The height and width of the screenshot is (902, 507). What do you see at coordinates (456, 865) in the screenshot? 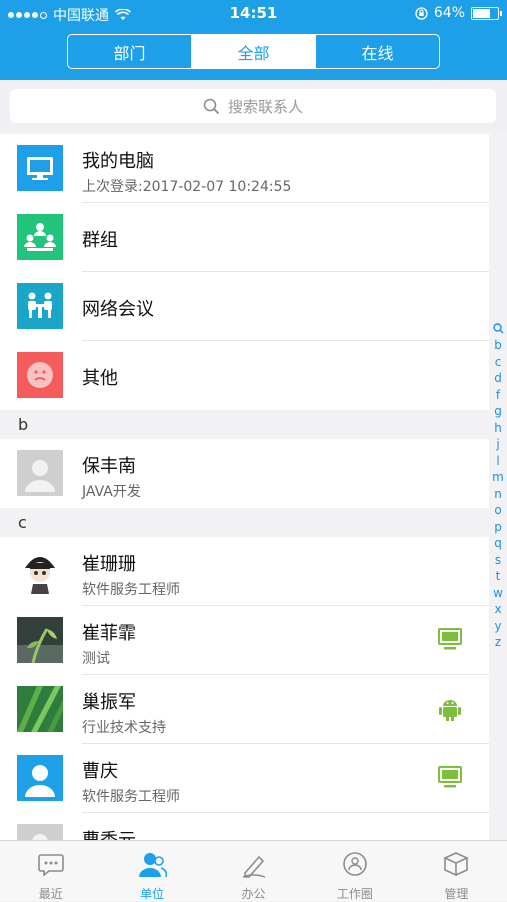
I see `box-icon` at bounding box center [456, 865].